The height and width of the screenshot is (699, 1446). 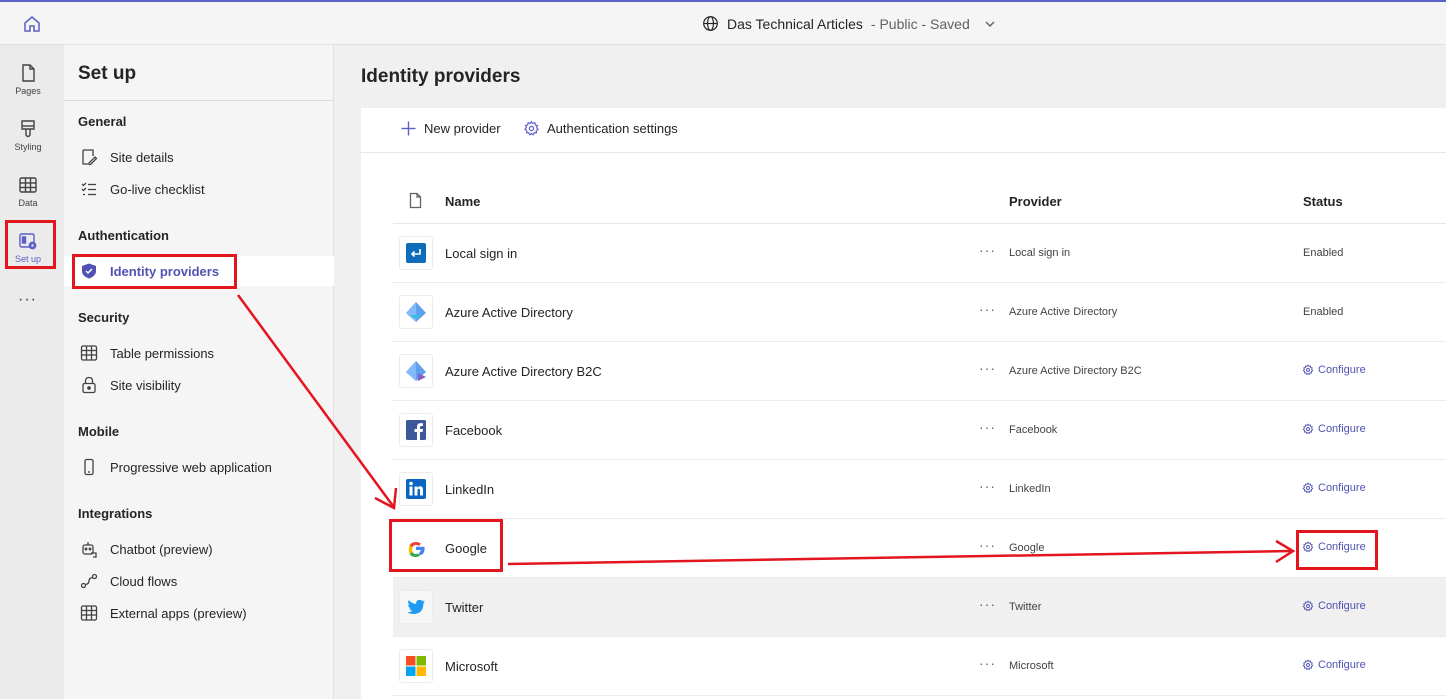 I want to click on nav-item-pwa: Progressive web application, so click(x=199, y=467).